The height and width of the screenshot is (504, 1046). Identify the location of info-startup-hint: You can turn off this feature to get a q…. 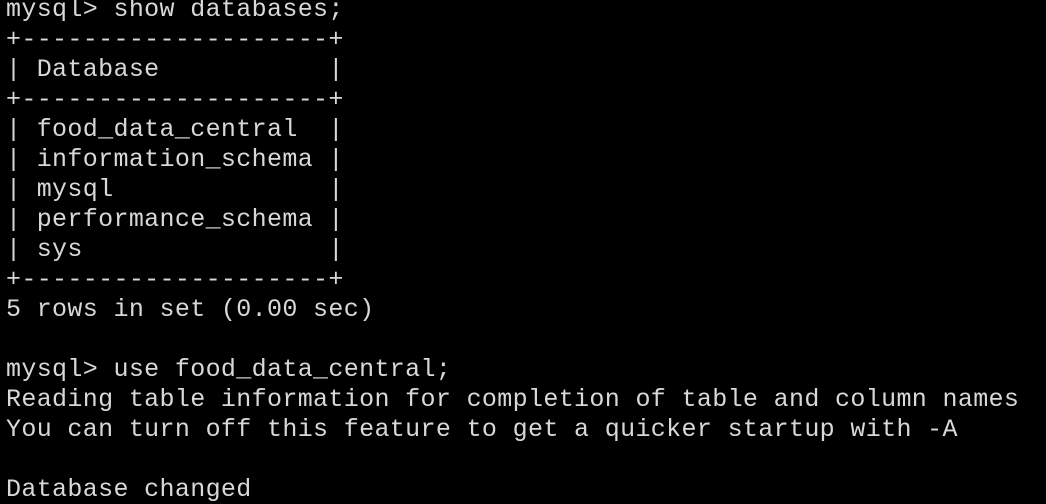
(482, 429).